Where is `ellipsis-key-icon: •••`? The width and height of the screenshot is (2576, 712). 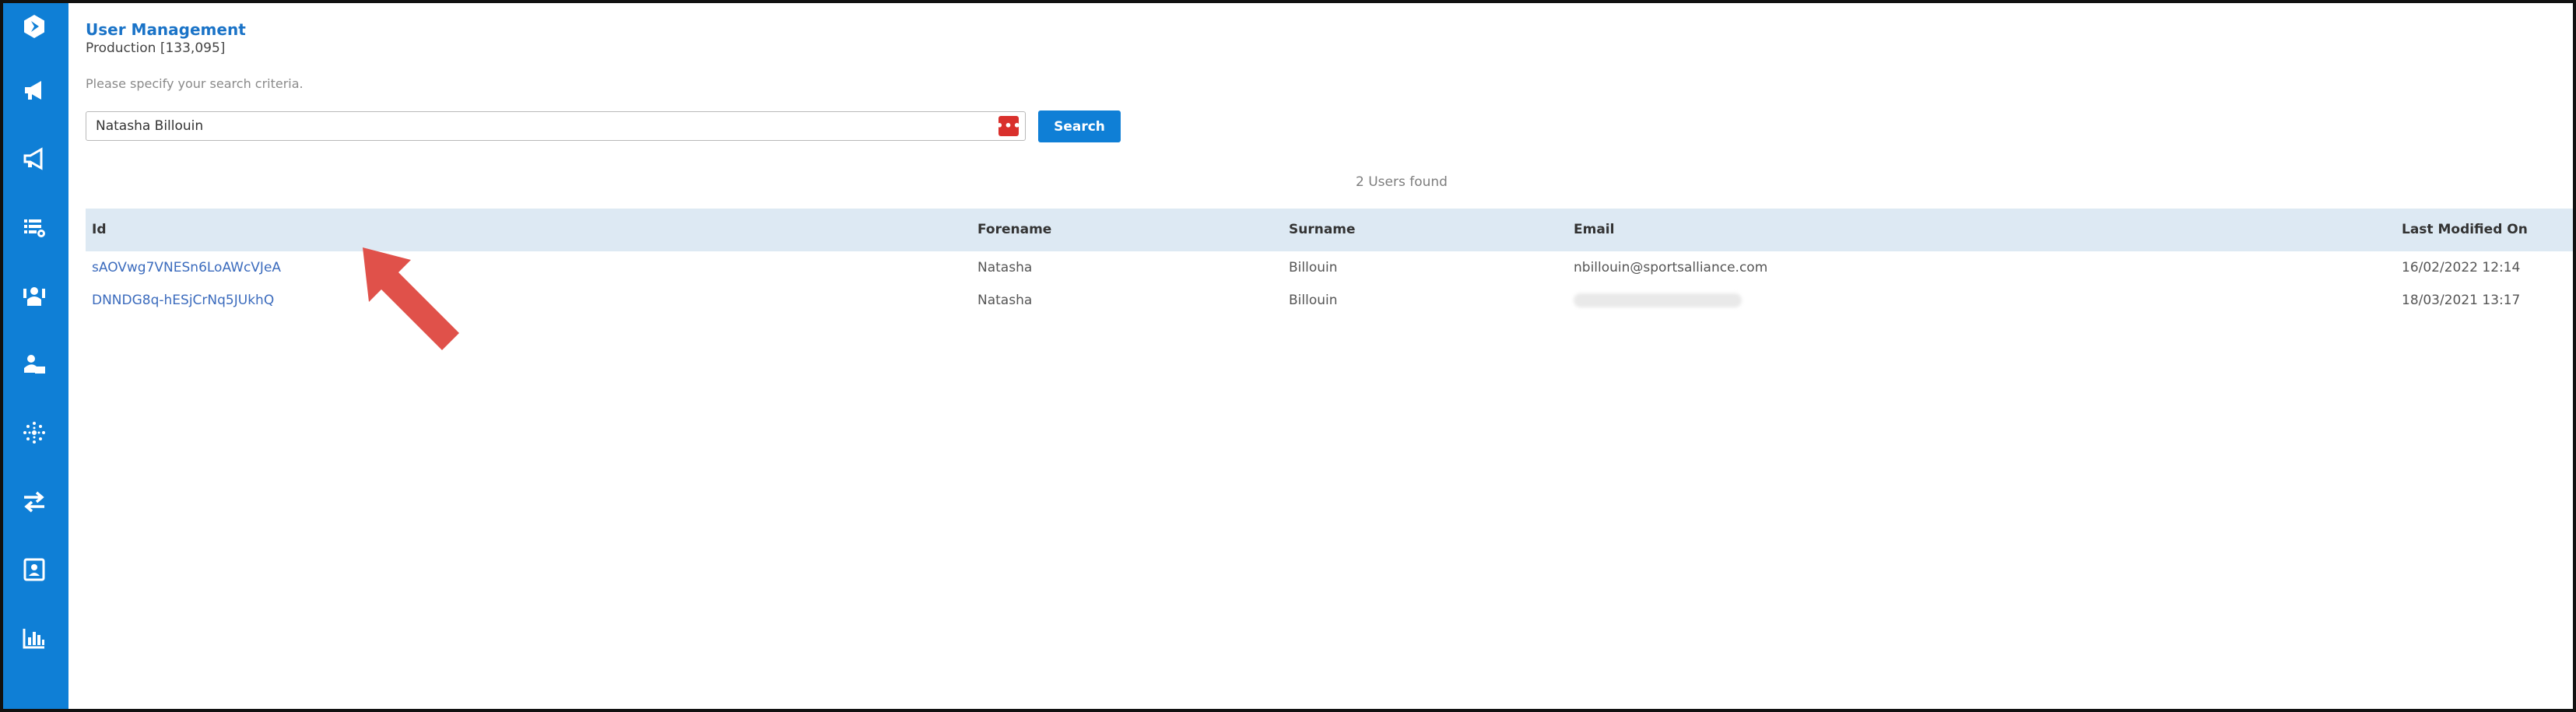 ellipsis-key-icon: ••• is located at coordinates (1008, 126).